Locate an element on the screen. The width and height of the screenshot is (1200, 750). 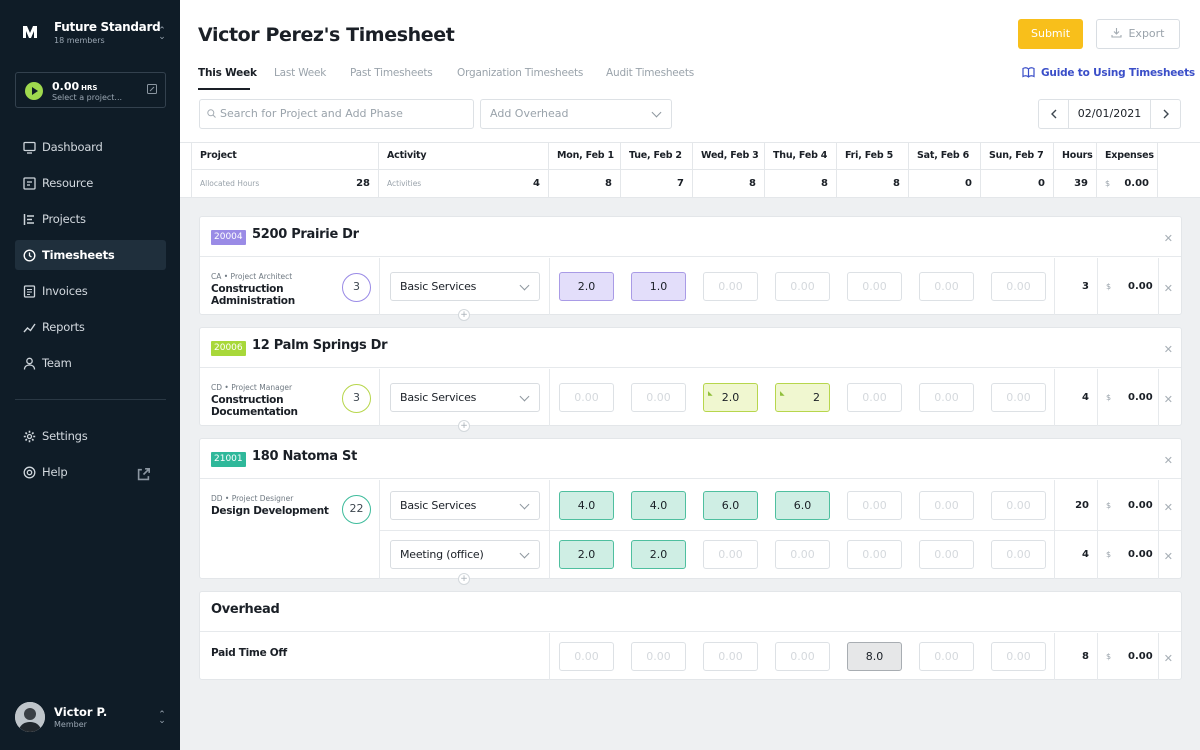
add-overhead-select: Add Overhead is located at coordinates (576, 114).